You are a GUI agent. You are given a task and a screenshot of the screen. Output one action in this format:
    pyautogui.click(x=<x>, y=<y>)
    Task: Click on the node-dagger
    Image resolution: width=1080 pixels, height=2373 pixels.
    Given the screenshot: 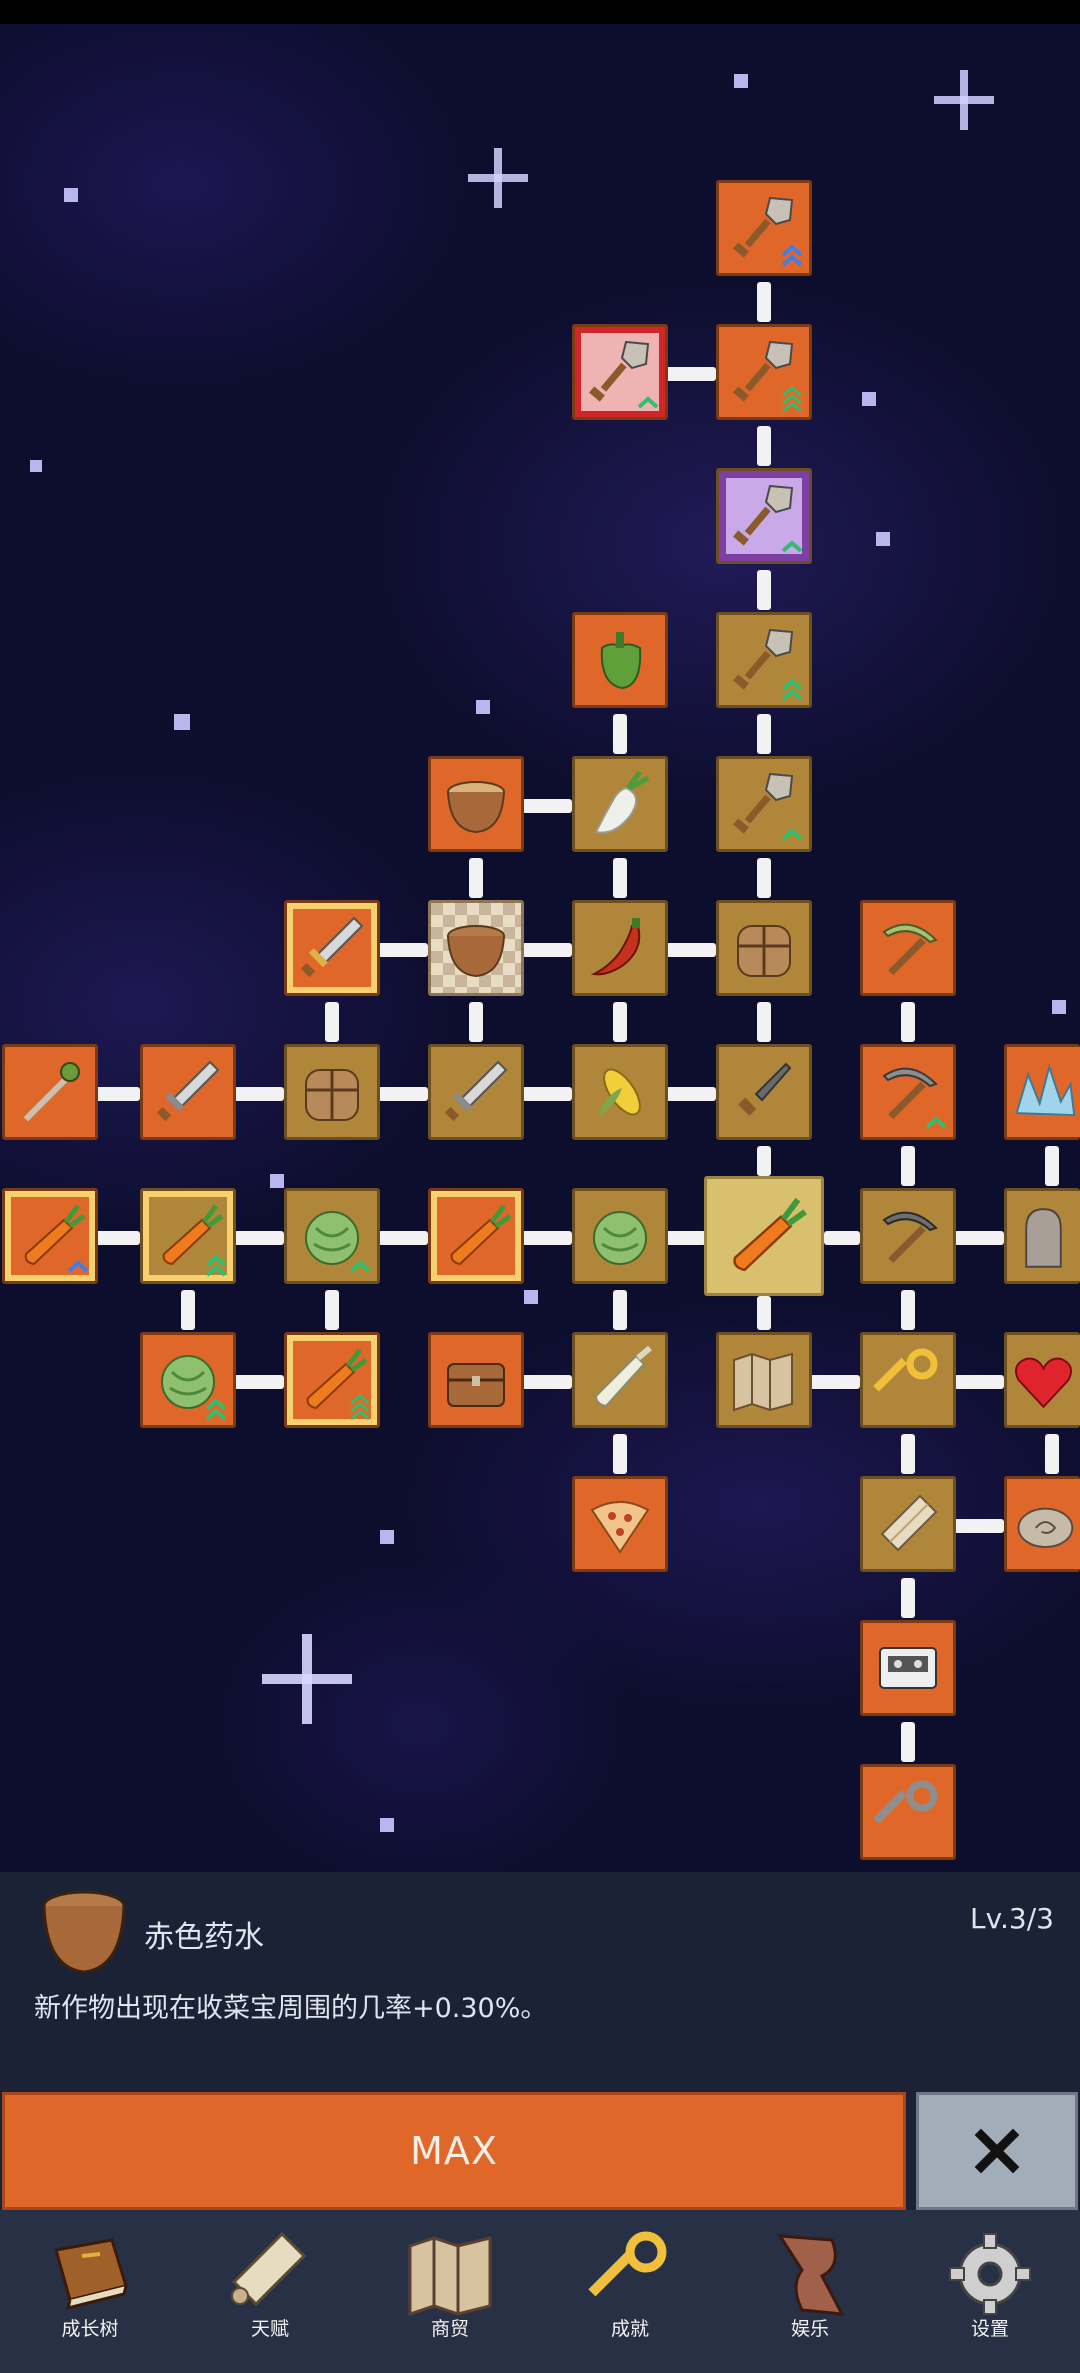 What is the action you would take?
    pyautogui.click(x=764, y=1092)
    